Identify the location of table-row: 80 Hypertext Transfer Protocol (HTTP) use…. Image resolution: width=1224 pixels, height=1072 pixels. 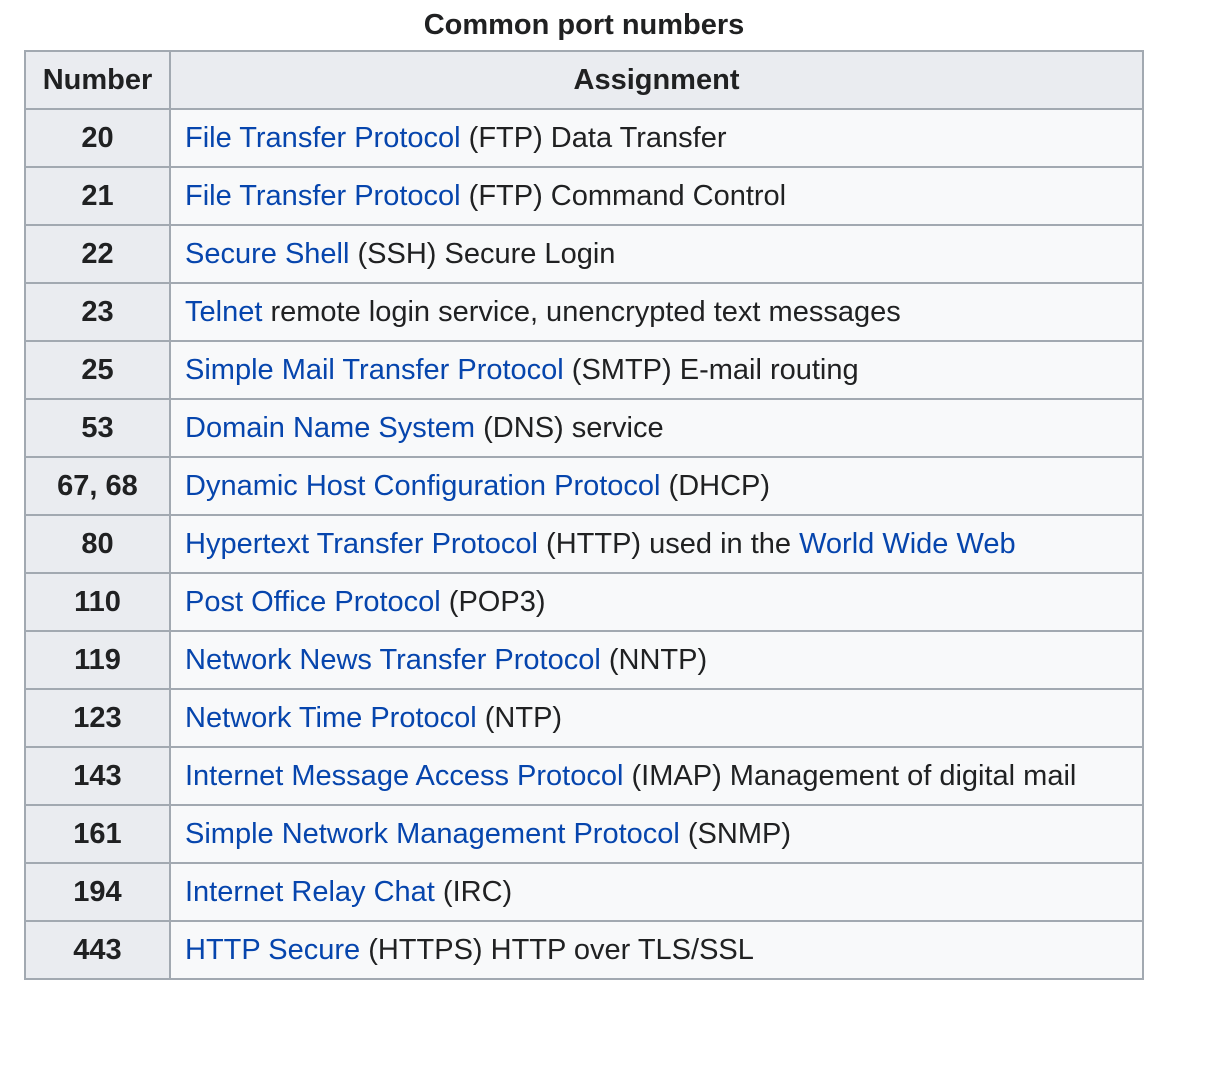
(584, 544).